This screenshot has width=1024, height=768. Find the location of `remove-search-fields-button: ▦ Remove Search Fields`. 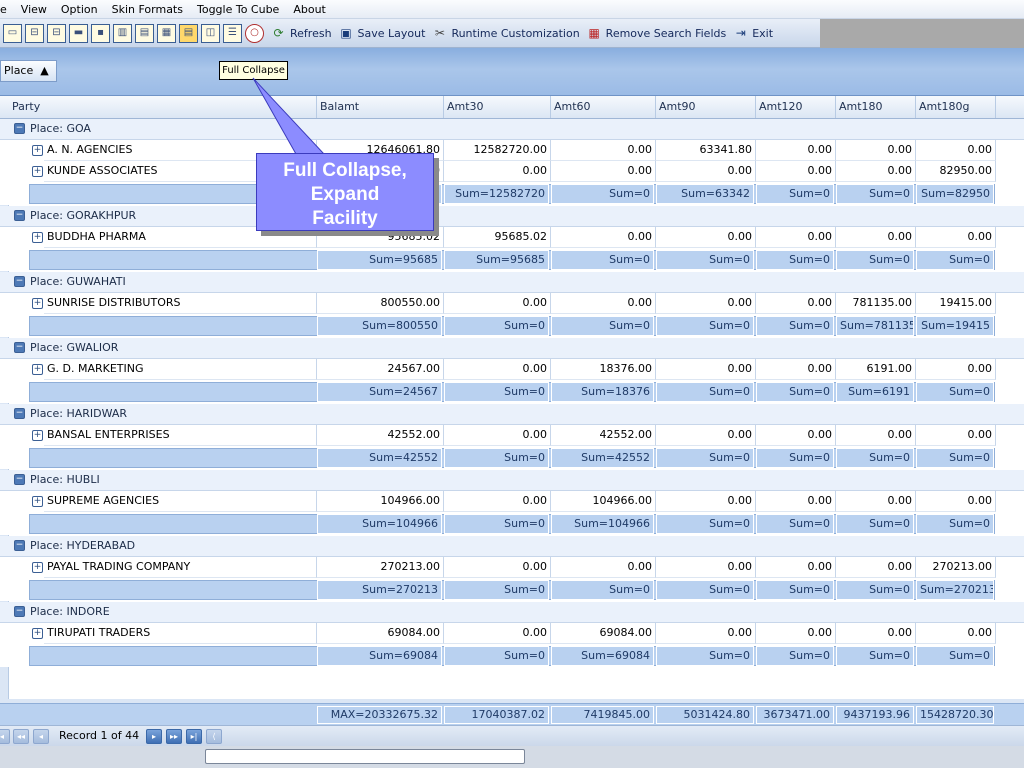

remove-search-fields-button: ▦ Remove Search Fields is located at coordinates (657, 33).